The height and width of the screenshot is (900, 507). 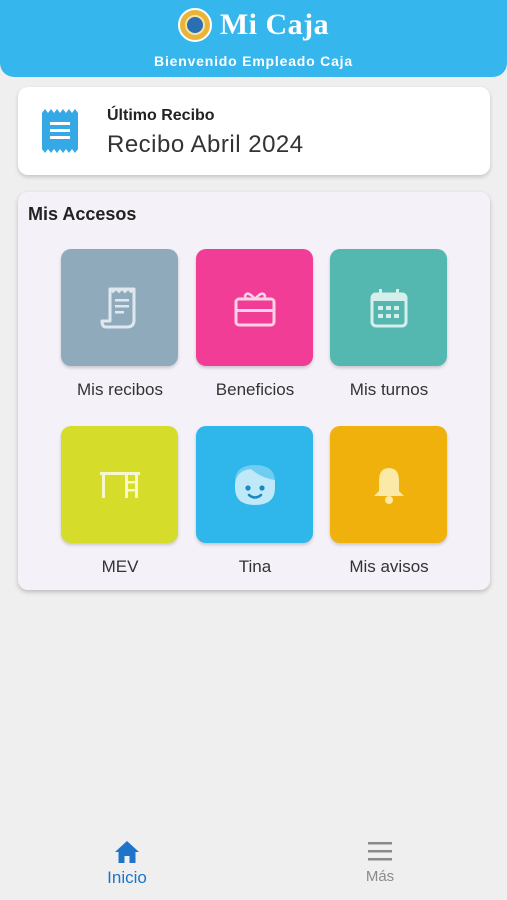 I want to click on bottom-nav: Inicio Más, so click(x=253, y=864).